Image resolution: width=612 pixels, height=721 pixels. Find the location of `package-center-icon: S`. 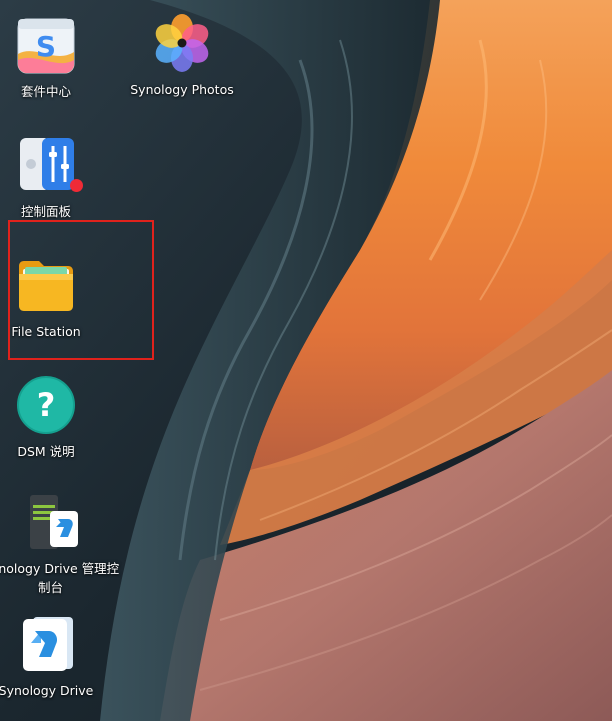

package-center-icon: S is located at coordinates (46, 45).